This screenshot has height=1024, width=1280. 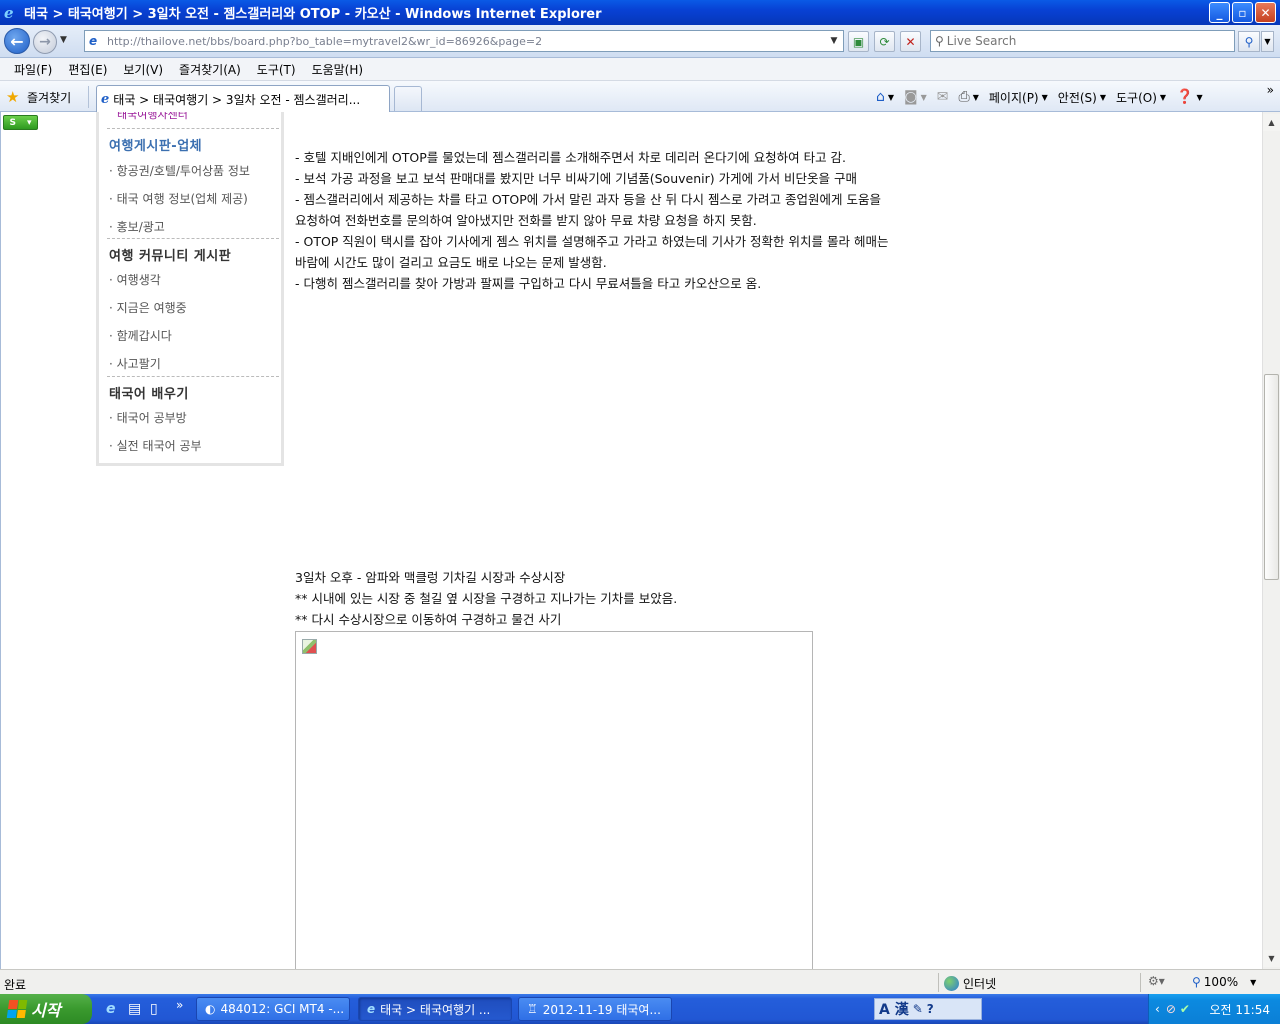 I want to click on divider, so click(x=193, y=128).